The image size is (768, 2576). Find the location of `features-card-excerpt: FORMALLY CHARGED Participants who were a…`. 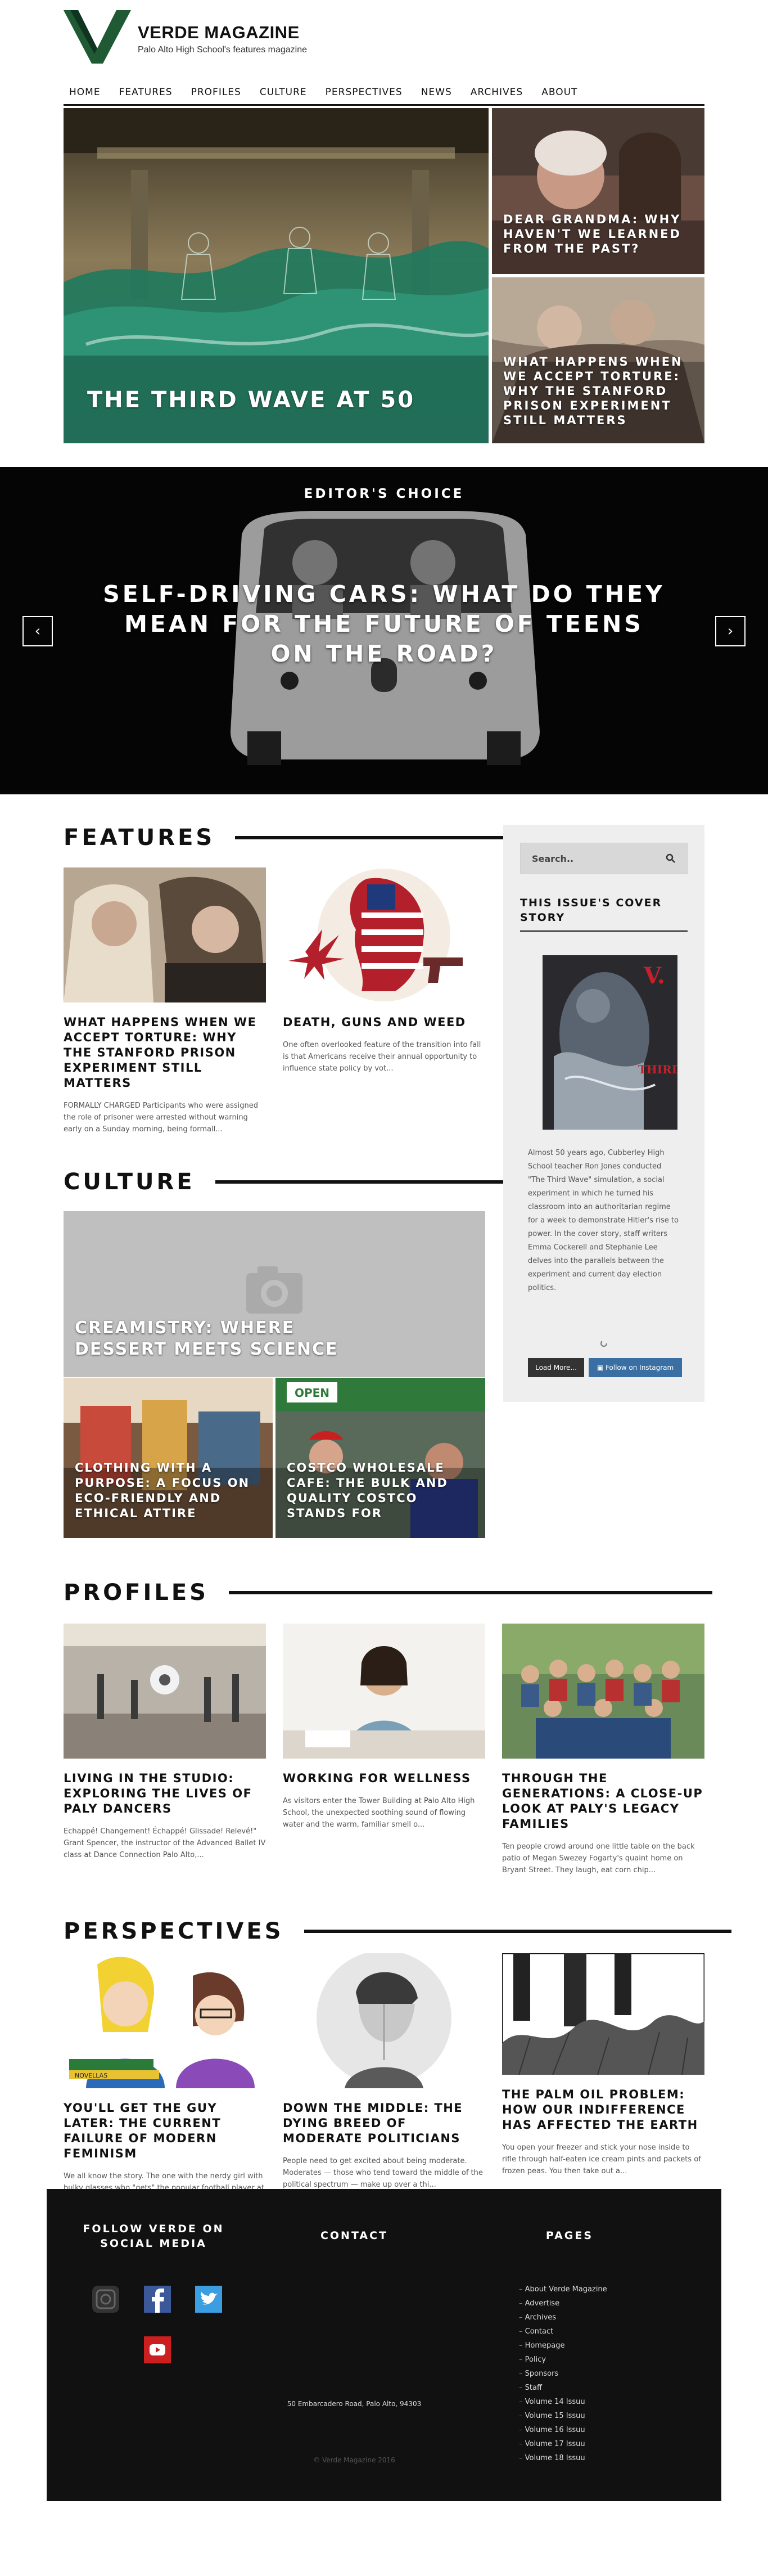

features-card-excerpt: FORMALLY CHARGED Participants who were a… is located at coordinates (161, 1118).